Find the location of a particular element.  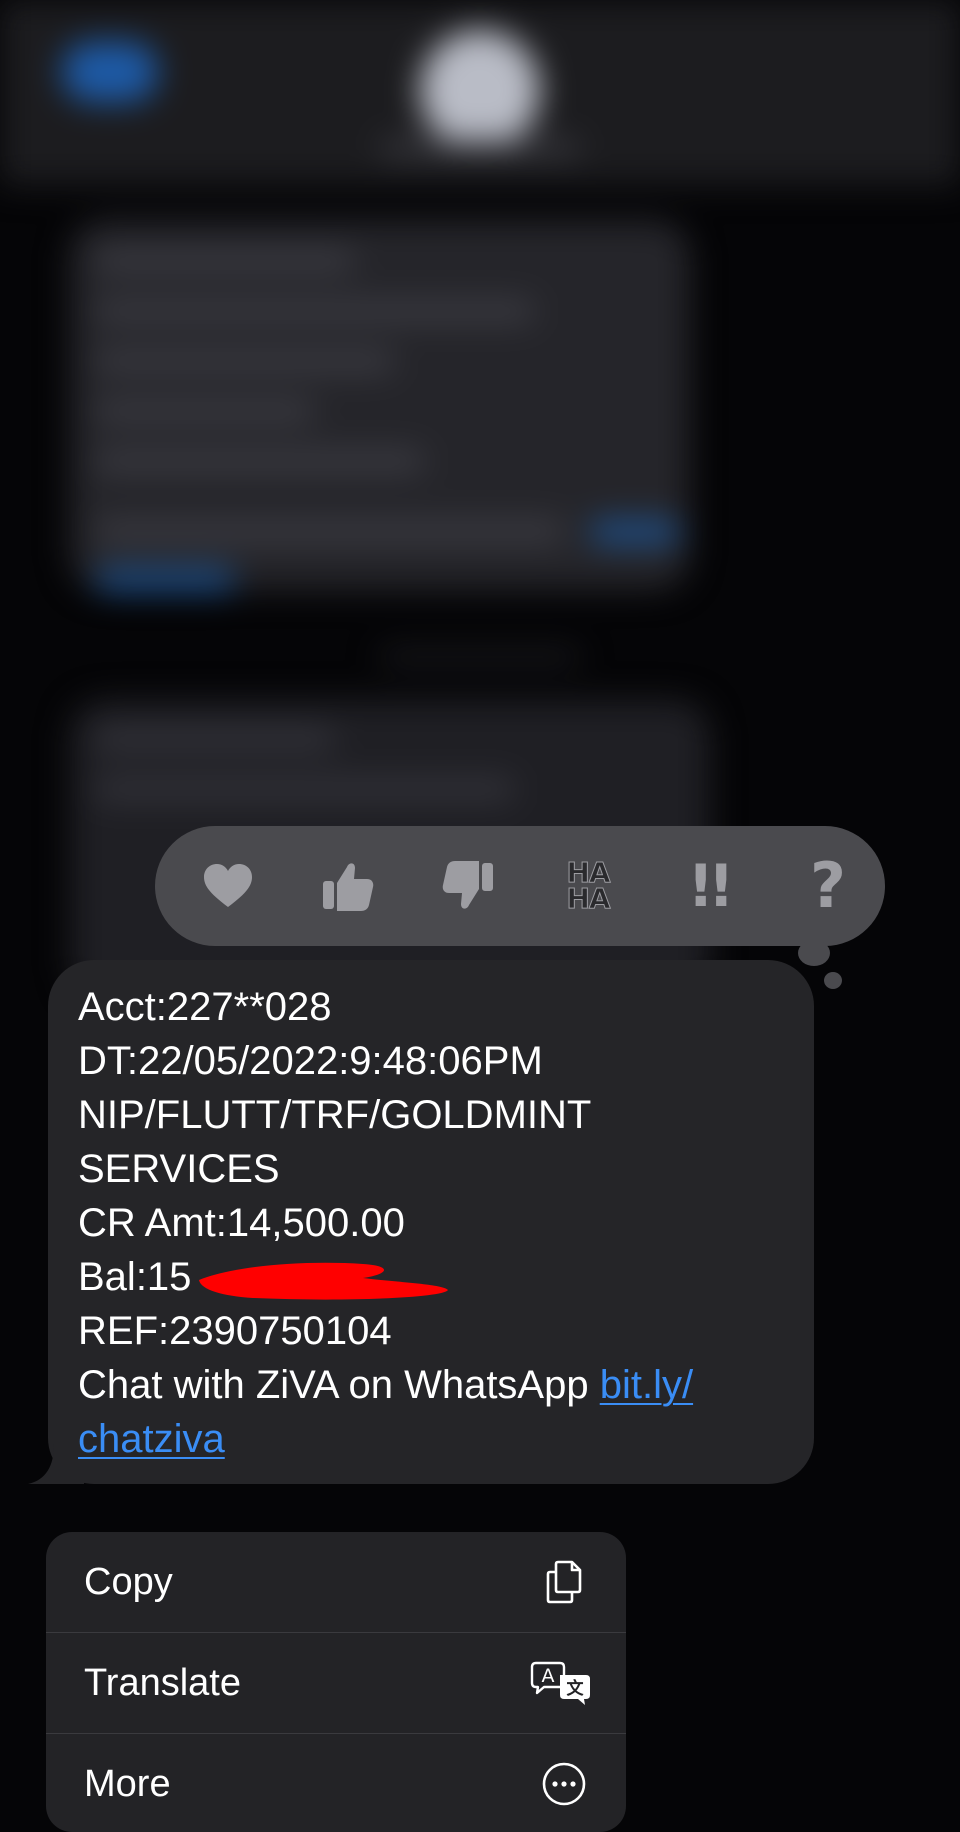

thumbs-down-reaction-button is located at coordinates (468, 886).